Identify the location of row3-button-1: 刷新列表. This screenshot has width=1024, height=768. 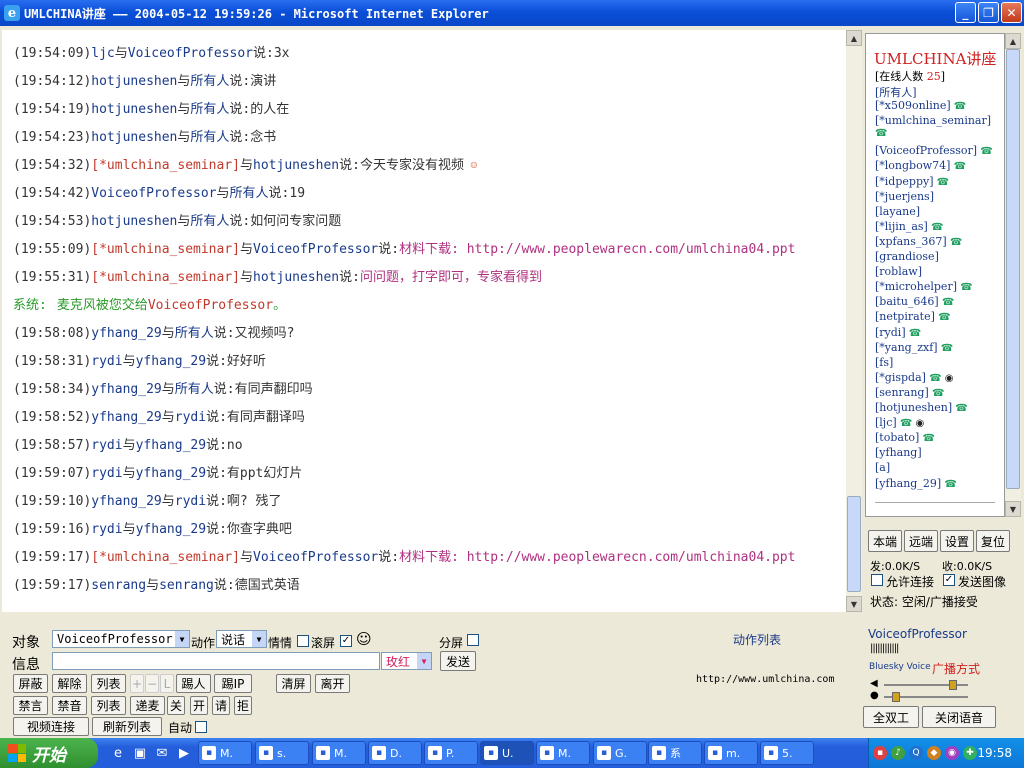
(127, 726).